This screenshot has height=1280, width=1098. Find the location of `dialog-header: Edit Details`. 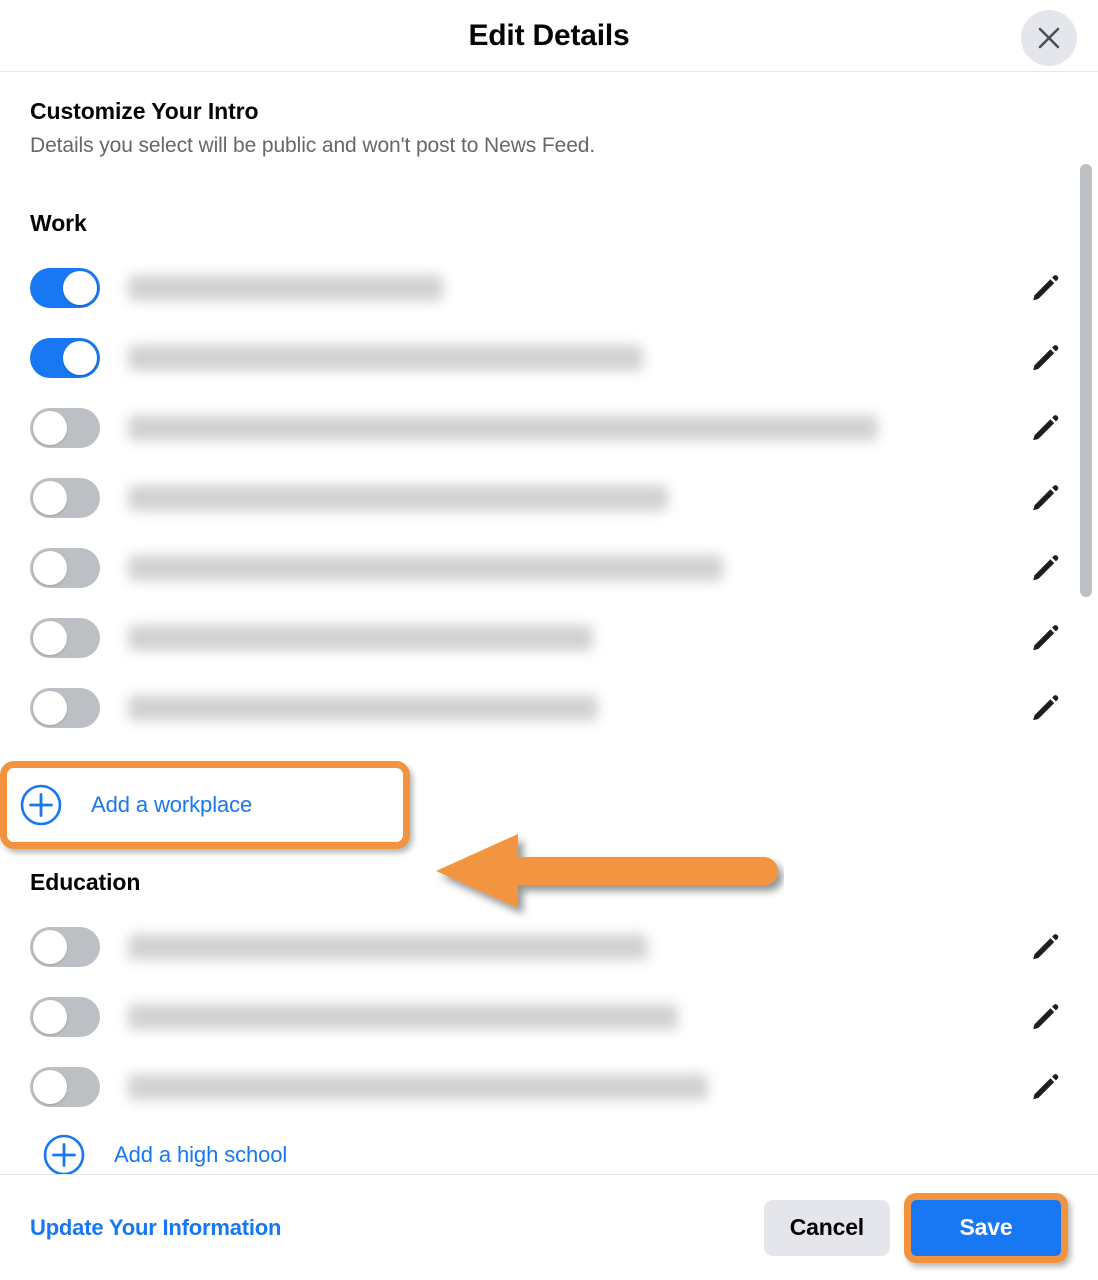

dialog-header: Edit Details is located at coordinates (549, 36).